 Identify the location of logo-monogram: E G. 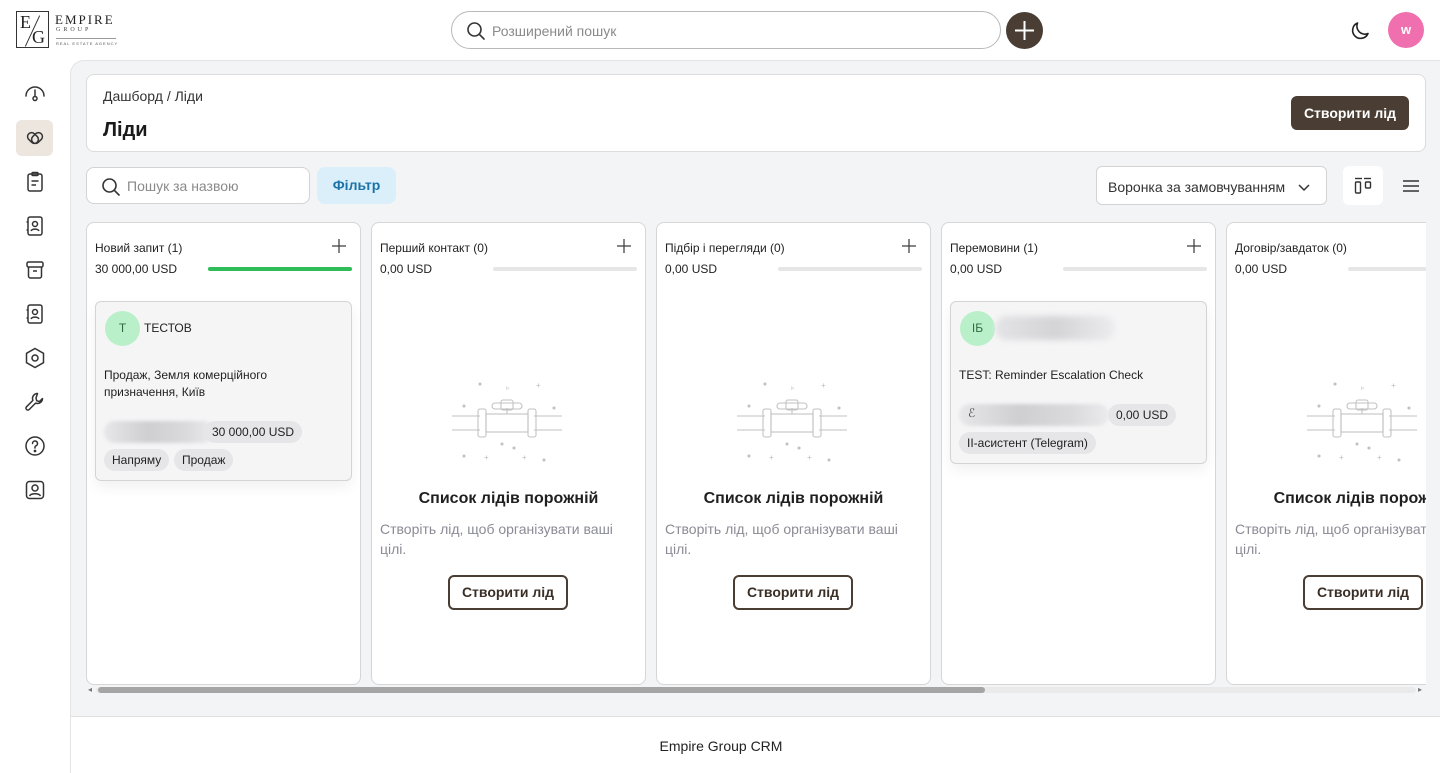
(32, 29).